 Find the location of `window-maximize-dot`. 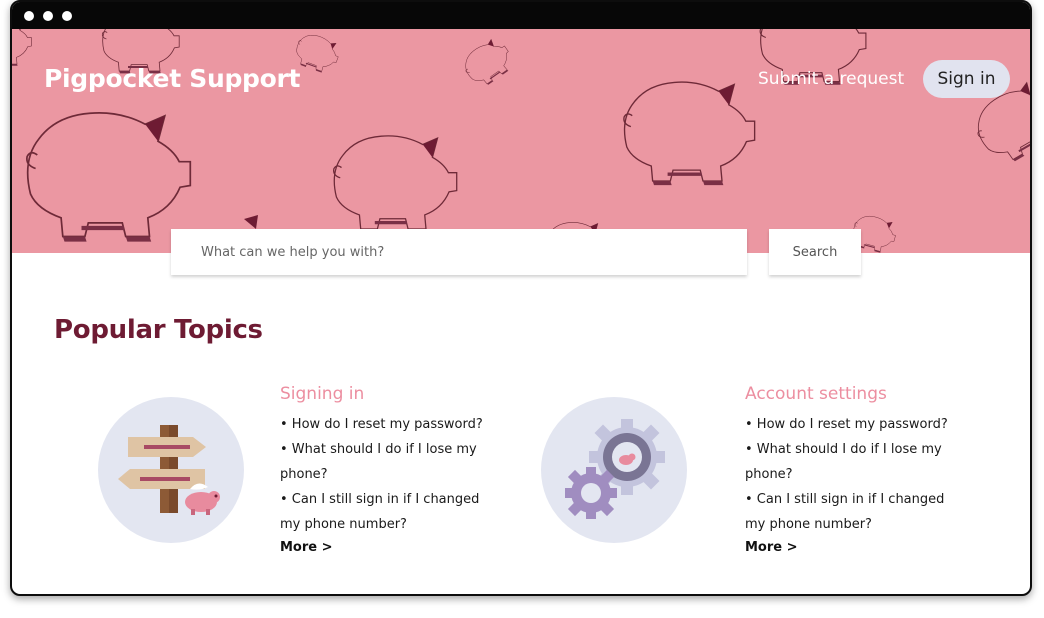

window-maximize-dot is located at coordinates (67, 16).